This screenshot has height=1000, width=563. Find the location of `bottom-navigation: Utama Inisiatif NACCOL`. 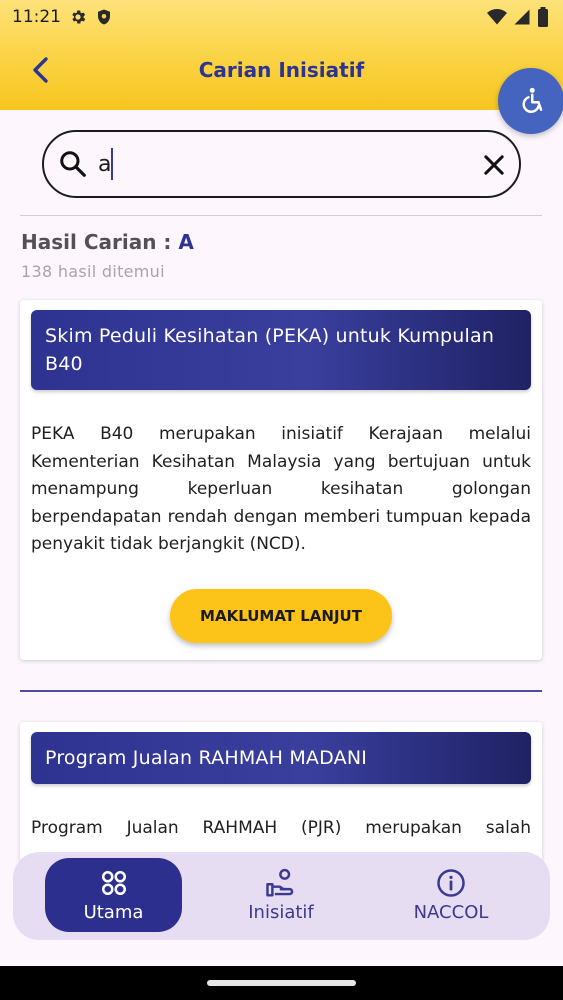

bottom-navigation: Utama Inisiatif NACCOL is located at coordinates (281, 896).